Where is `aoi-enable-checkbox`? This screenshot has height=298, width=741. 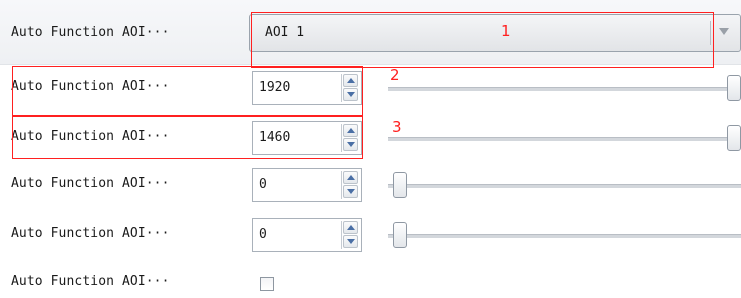
aoi-enable-checkbox is located at coordinates (267, 284).